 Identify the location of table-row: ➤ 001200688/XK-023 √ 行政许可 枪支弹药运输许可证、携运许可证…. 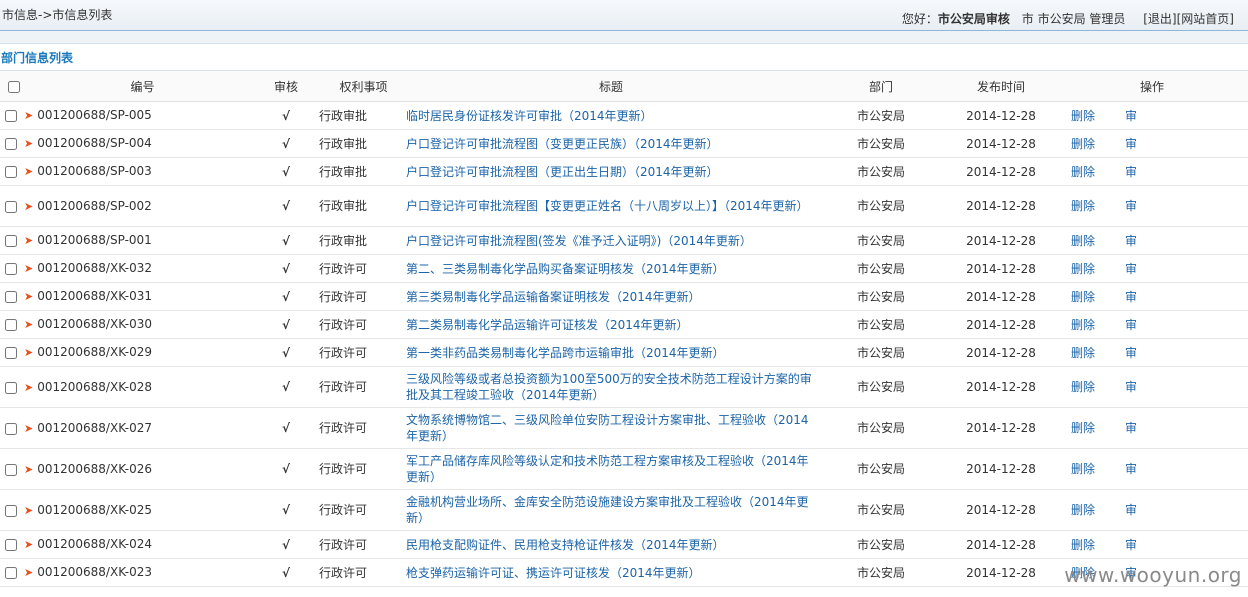
(624, 572).